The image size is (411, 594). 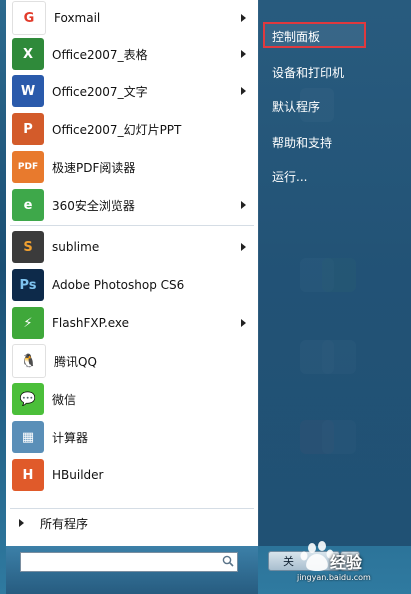 What do you see at coordinates (94, 167) in the screenshot?
I see `program-label: 极速PDF阅读器` at bounding box center [94, 167].